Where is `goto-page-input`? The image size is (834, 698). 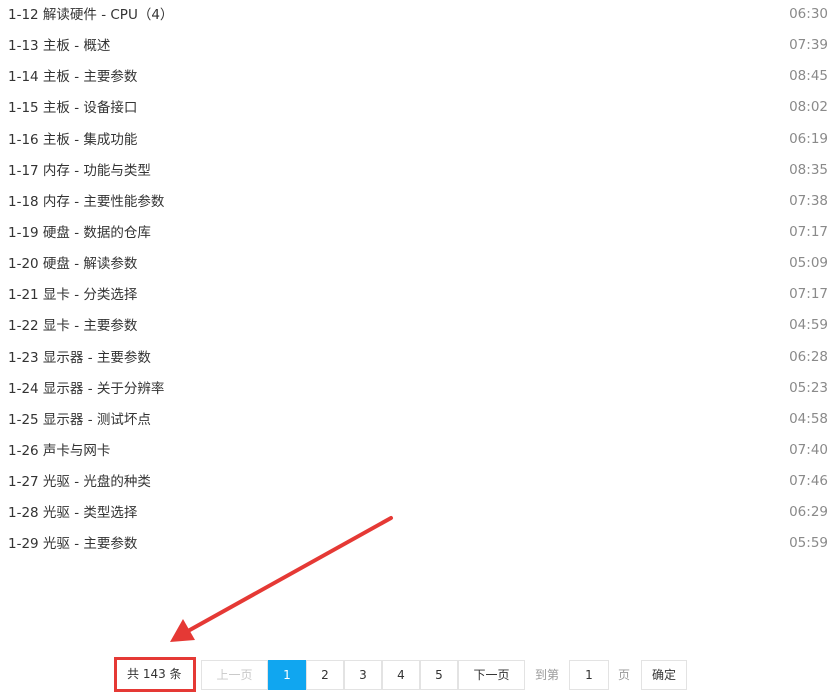
goto-page-input is located at coordinates (589, 675).